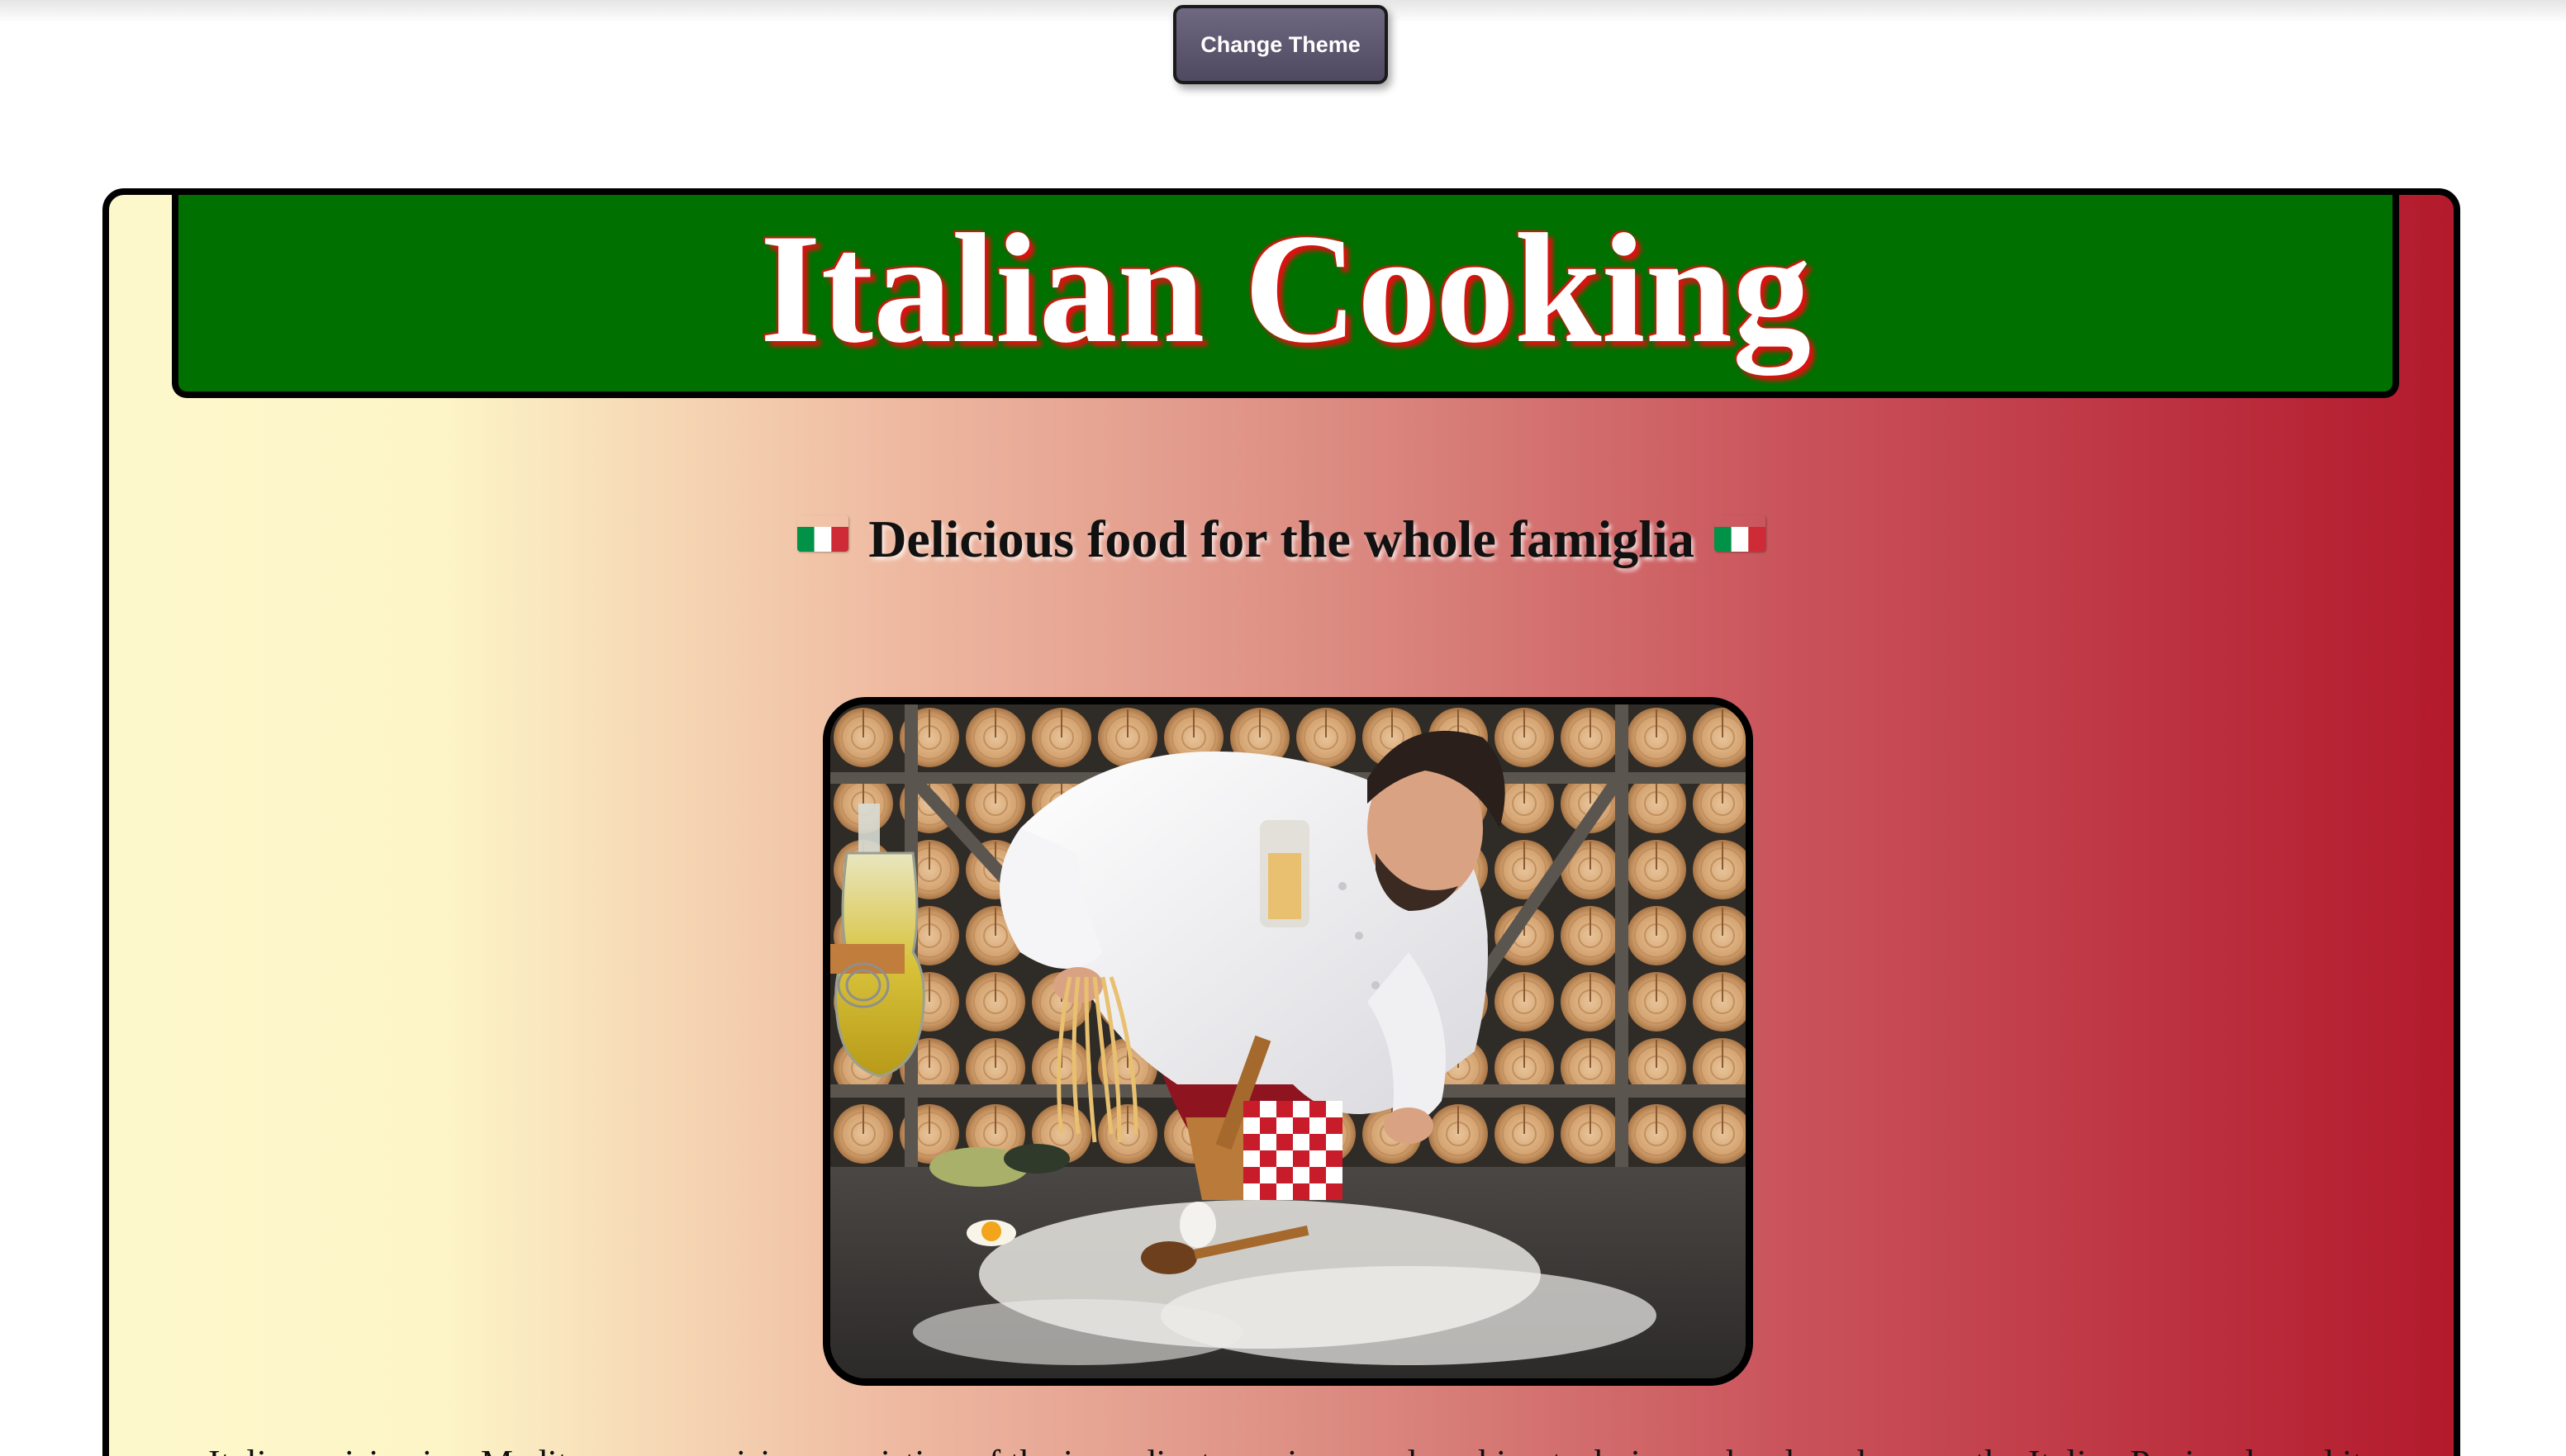 This screenshot has height=1456, width=2566. I want to click on subtitle-text: Delicious food for the whole famiglia, so click(1281, 539).